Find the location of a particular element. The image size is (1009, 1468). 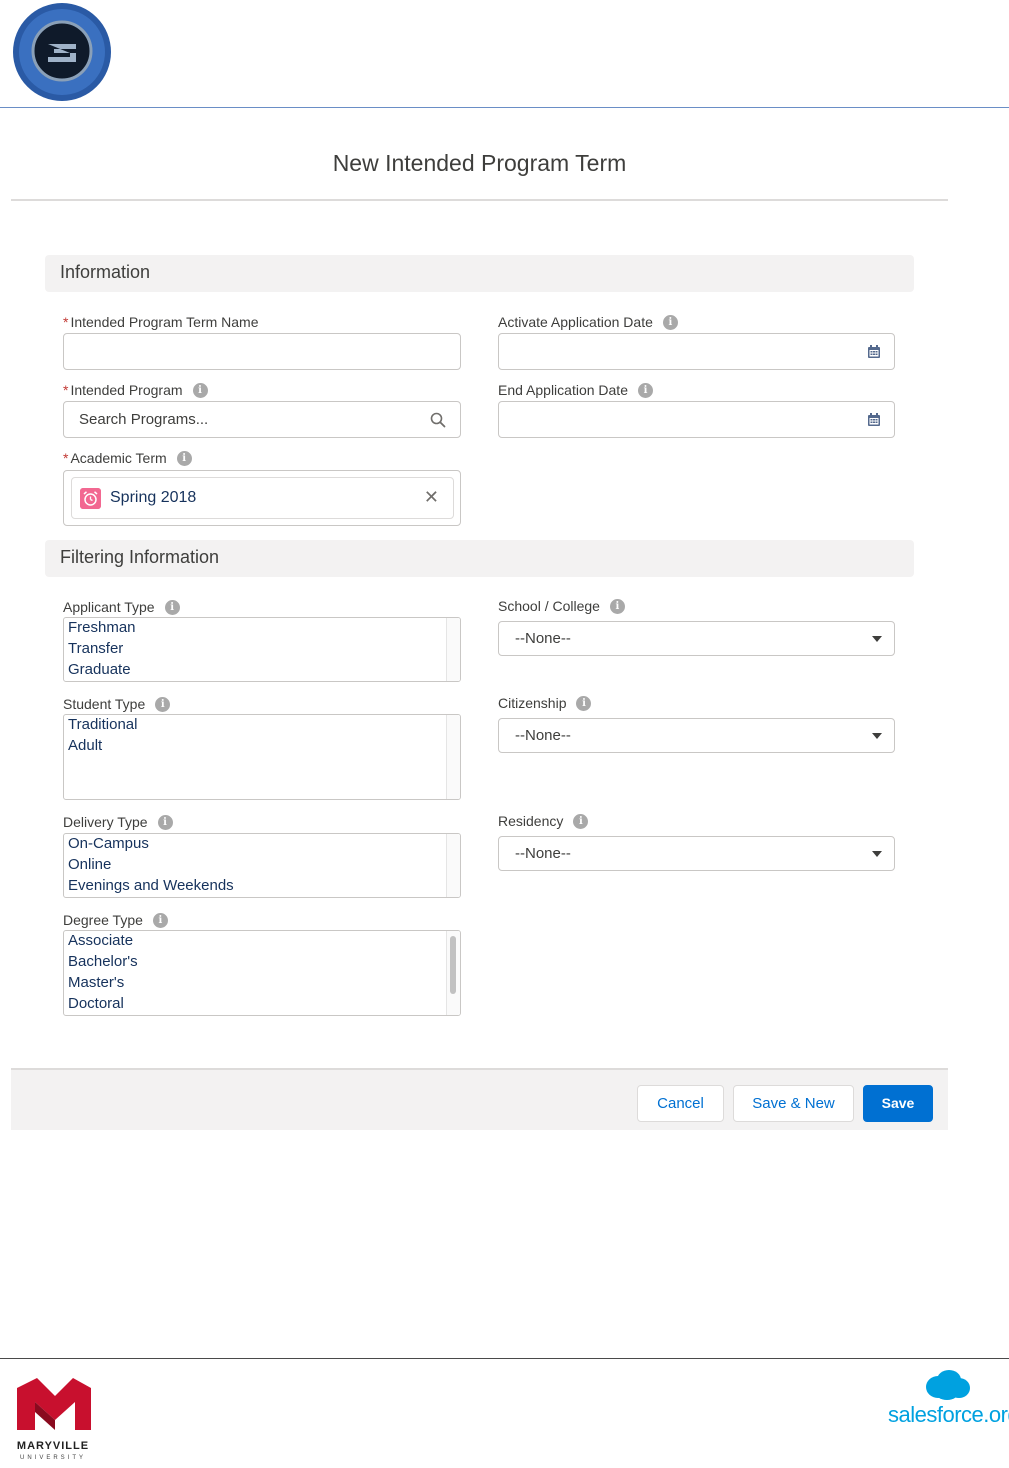

list-option: Freshman is located at coordinates (262, 628).